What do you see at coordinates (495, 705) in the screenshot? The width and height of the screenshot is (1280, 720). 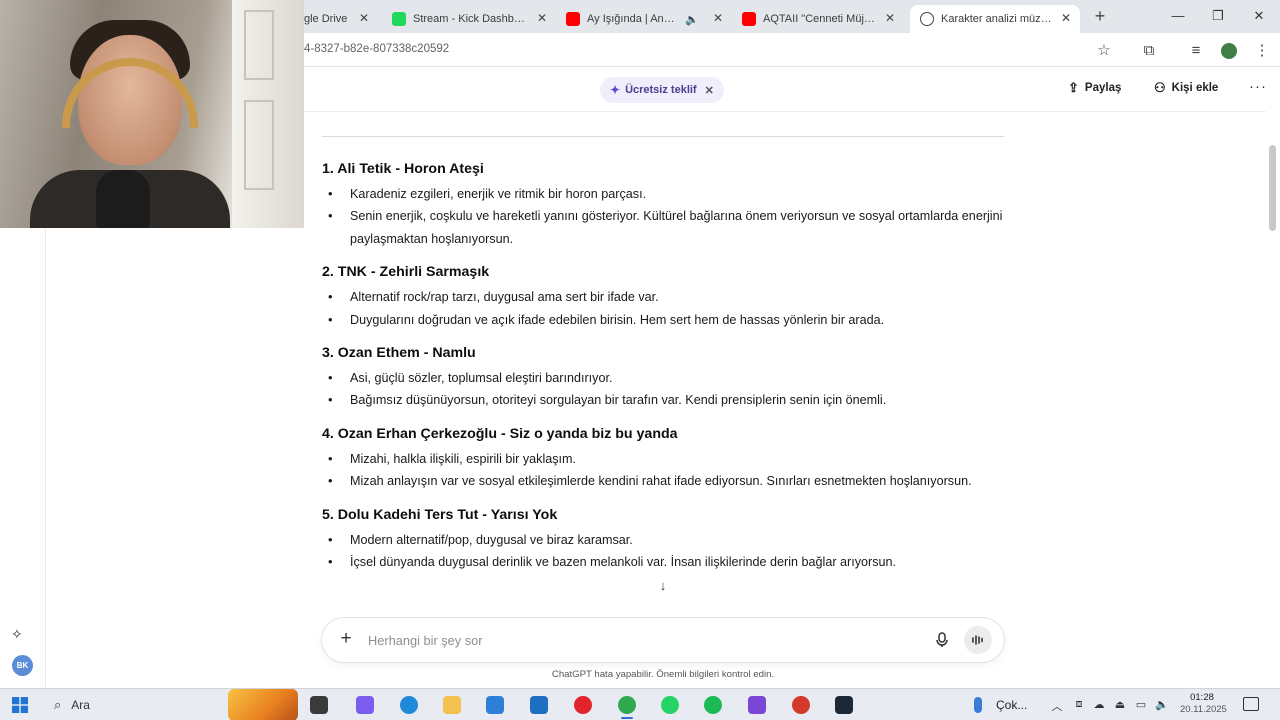 I see `store-icon` at bounding box center [495, 705].